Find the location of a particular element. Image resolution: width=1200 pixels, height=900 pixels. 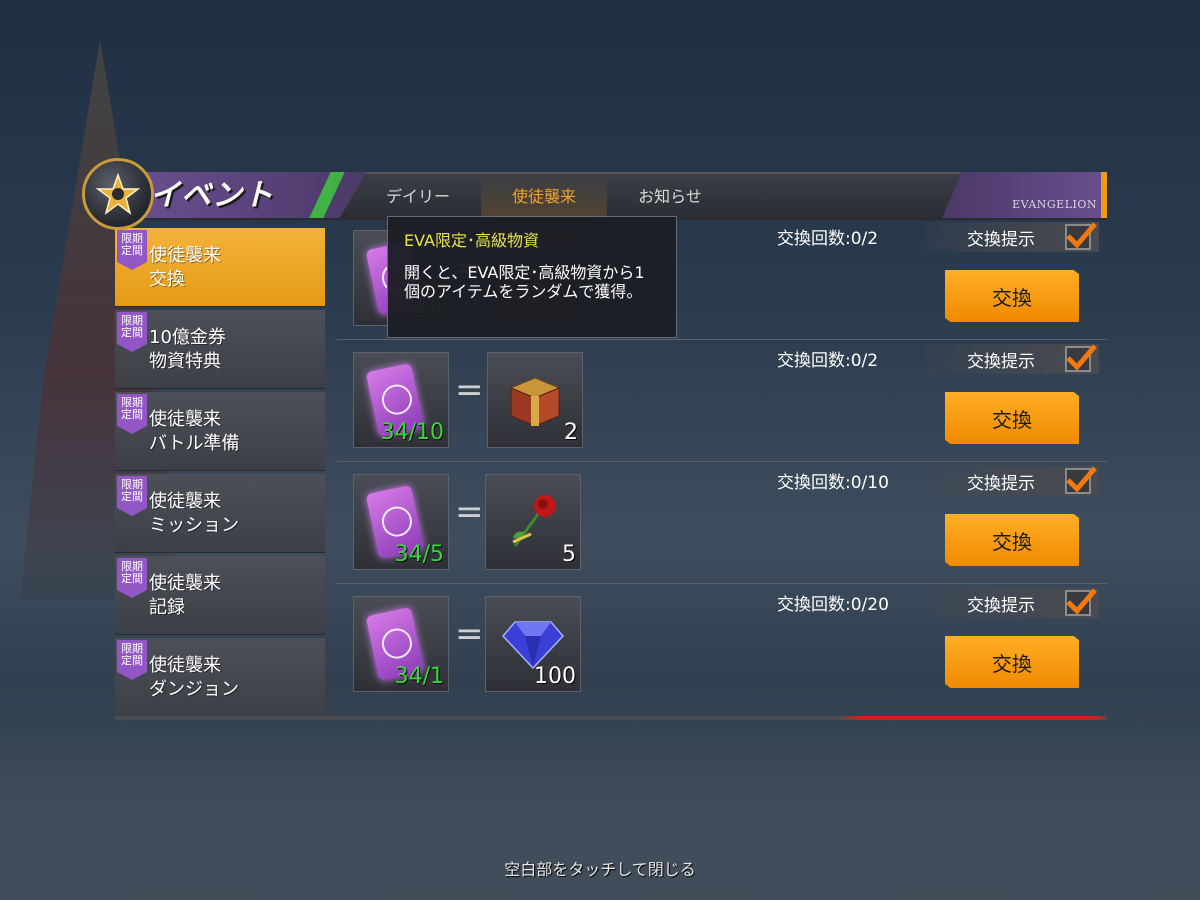

cost-item-slot: 34/5 is located at coordinates (401, 522).